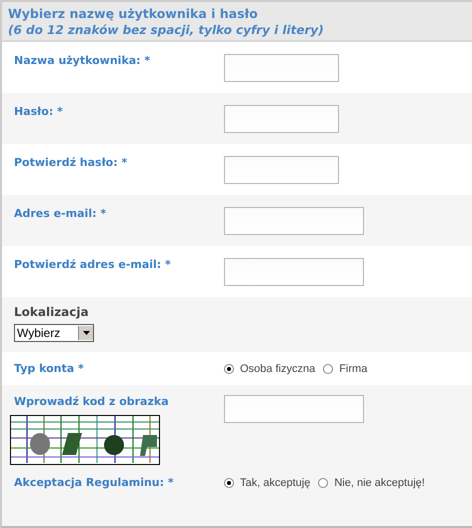 This screenshot has width=472, height=528. What do you see at coordinates (71, 163) in the screenshot?
I see `field-label: Potwierdź hasło: *` at bounding box center [71, 163].